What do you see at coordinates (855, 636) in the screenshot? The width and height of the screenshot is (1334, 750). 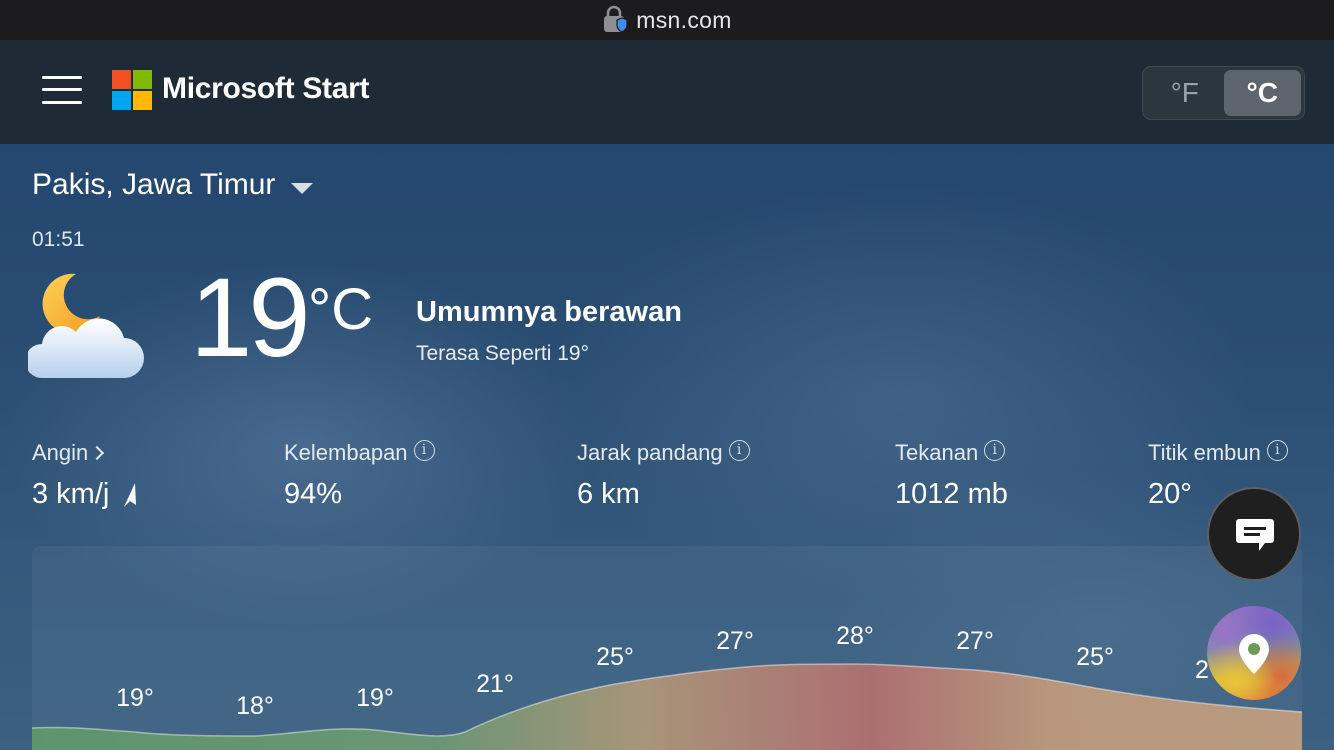 I see `hourly-temp-label: 28°` at bounding box center [855, 636].